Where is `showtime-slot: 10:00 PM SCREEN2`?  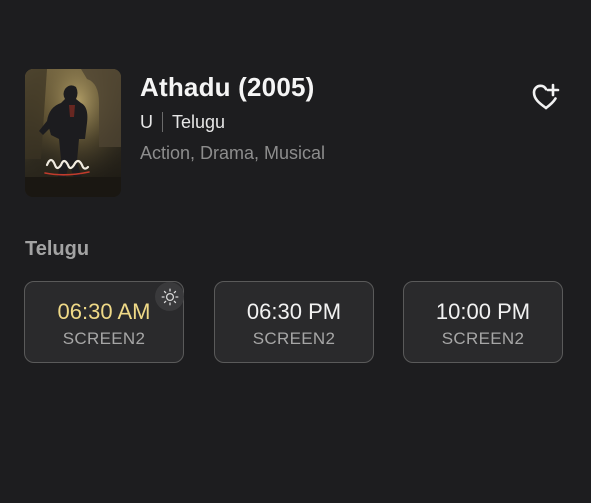
showtime-slot: 10:00 PM SCREEN2 is located at coordinates (483, 322).